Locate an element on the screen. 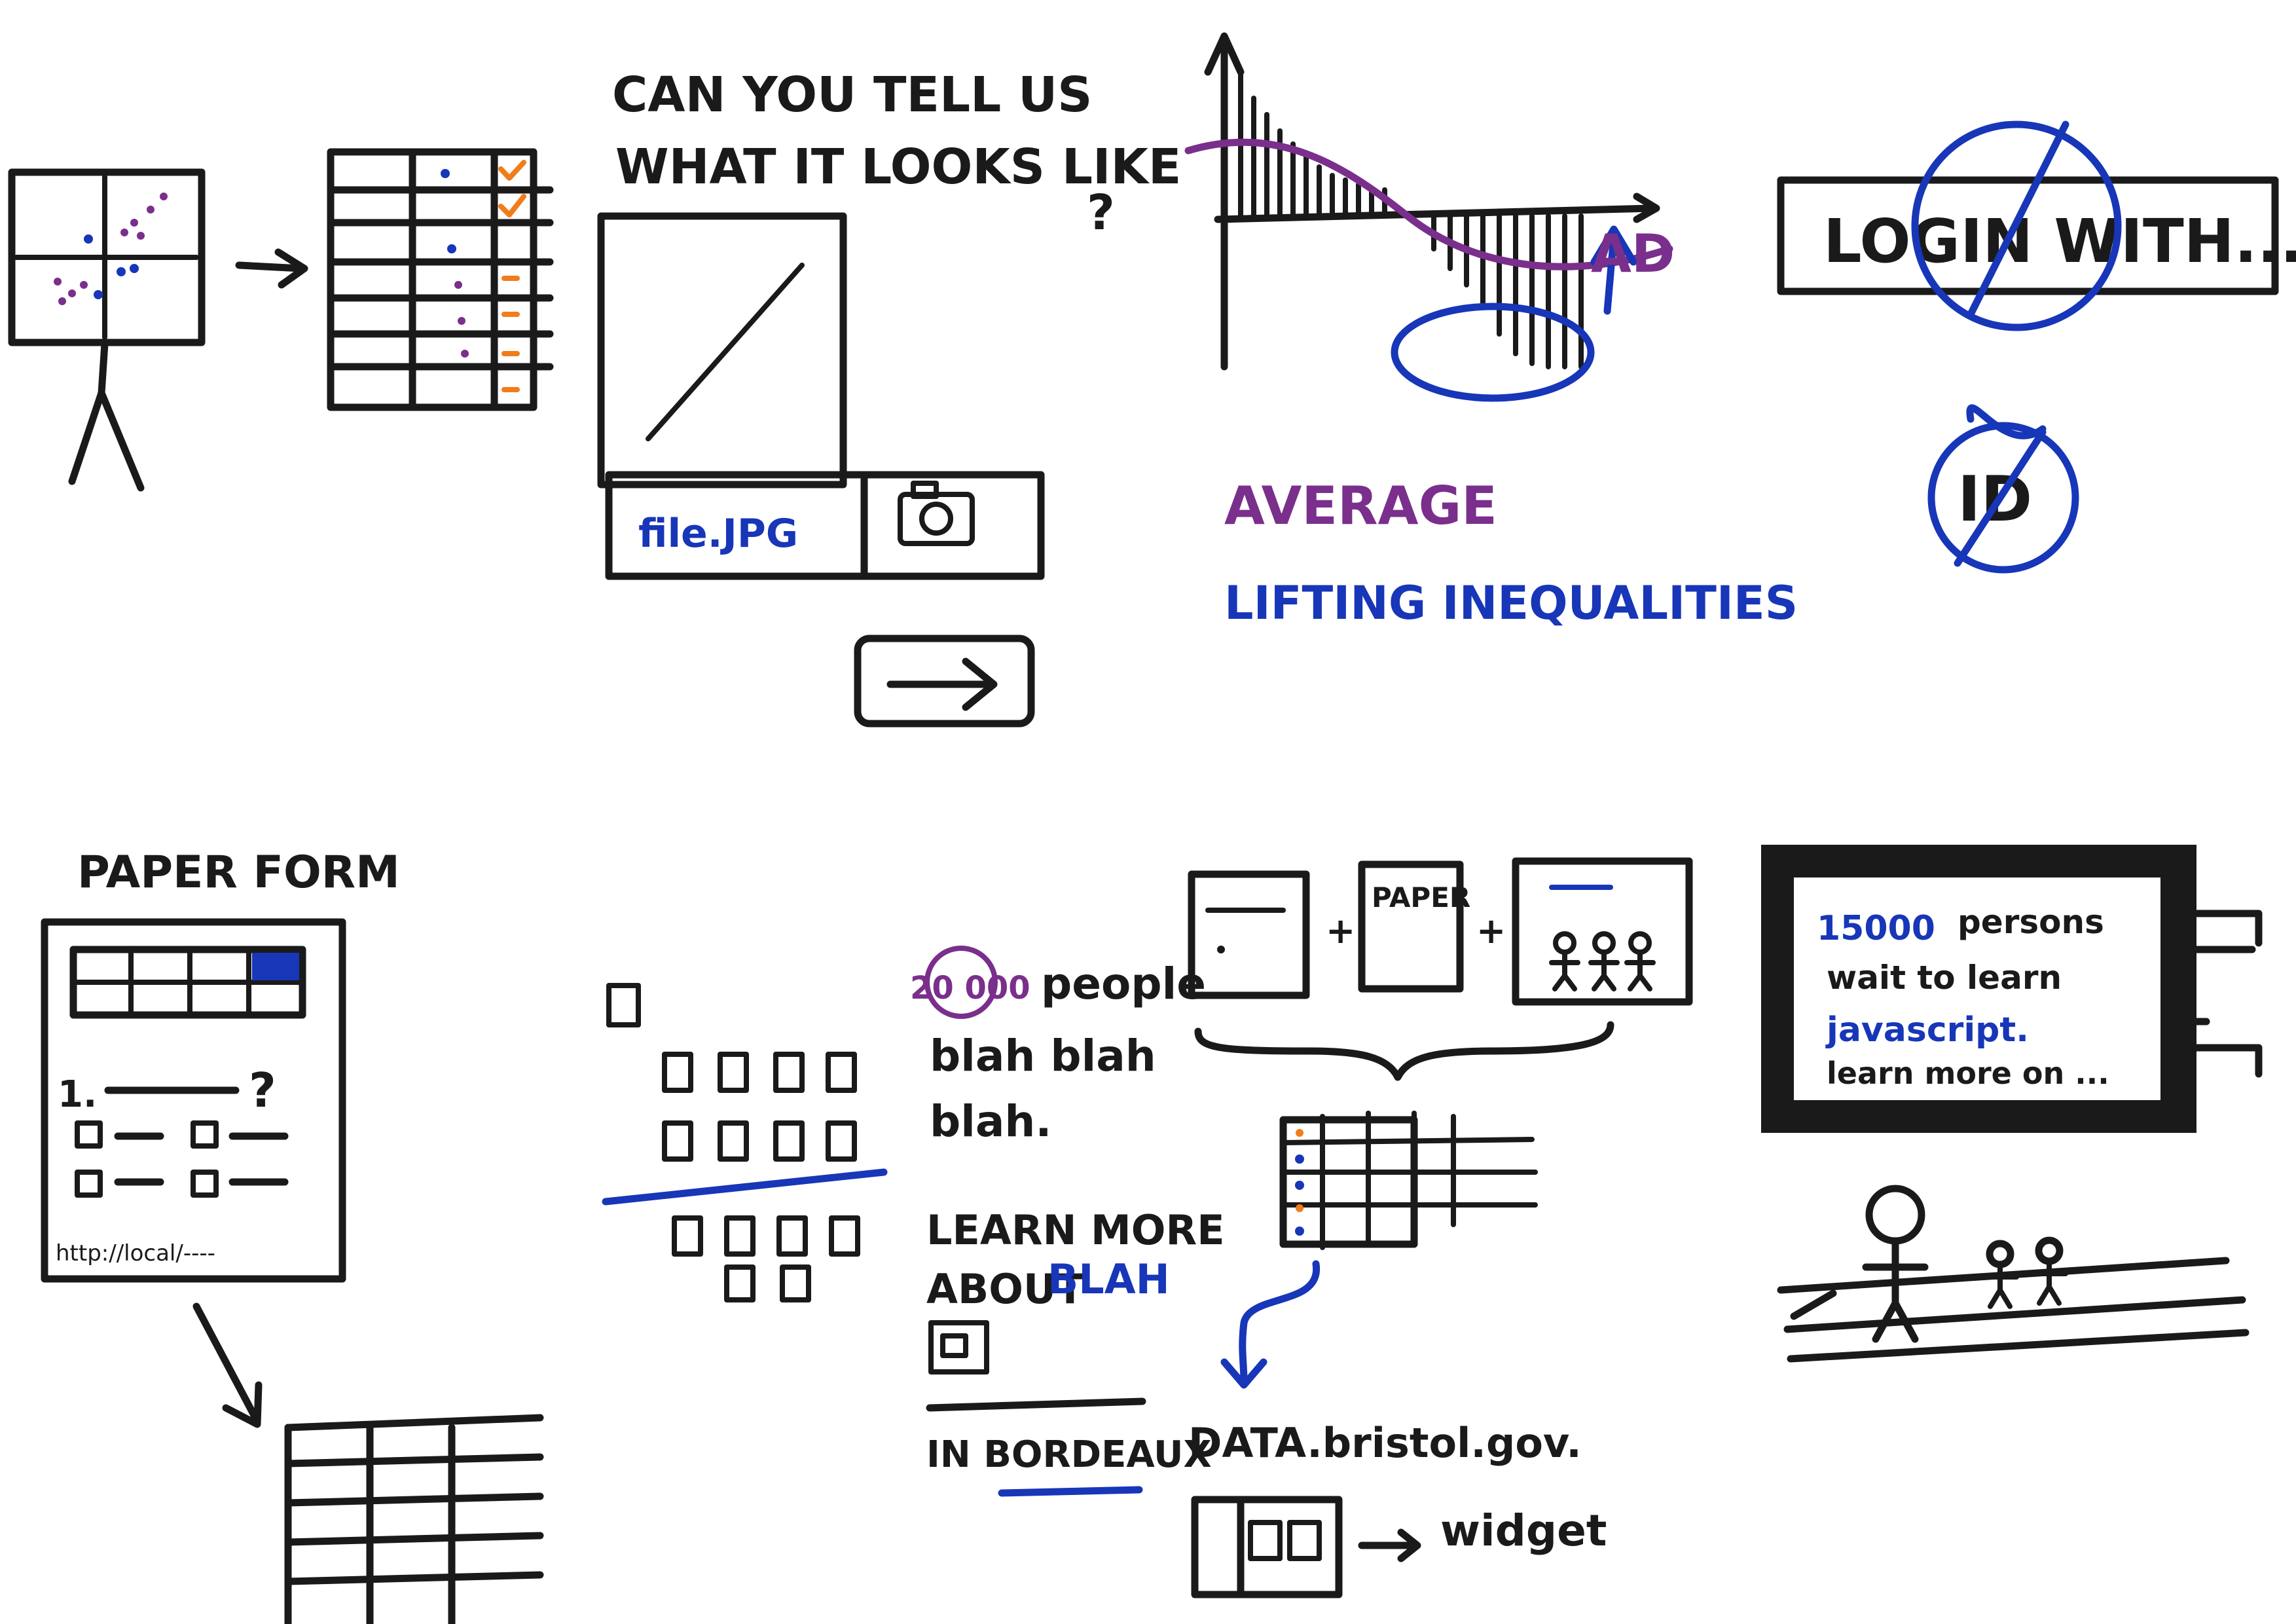 This screenshot has height=1624, width=2296. form-question-mark: ? is located at coordinates (262, 1090).